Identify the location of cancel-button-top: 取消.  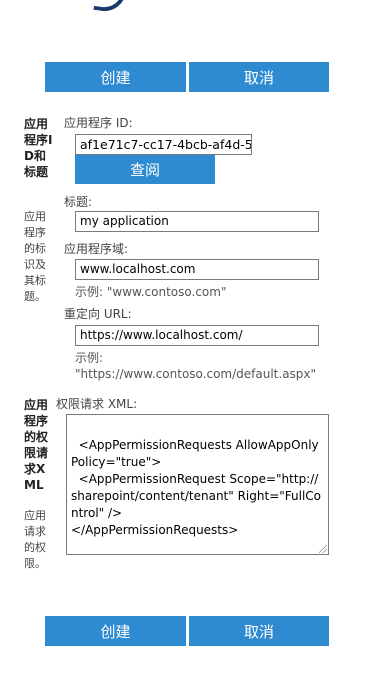
(259, 77).